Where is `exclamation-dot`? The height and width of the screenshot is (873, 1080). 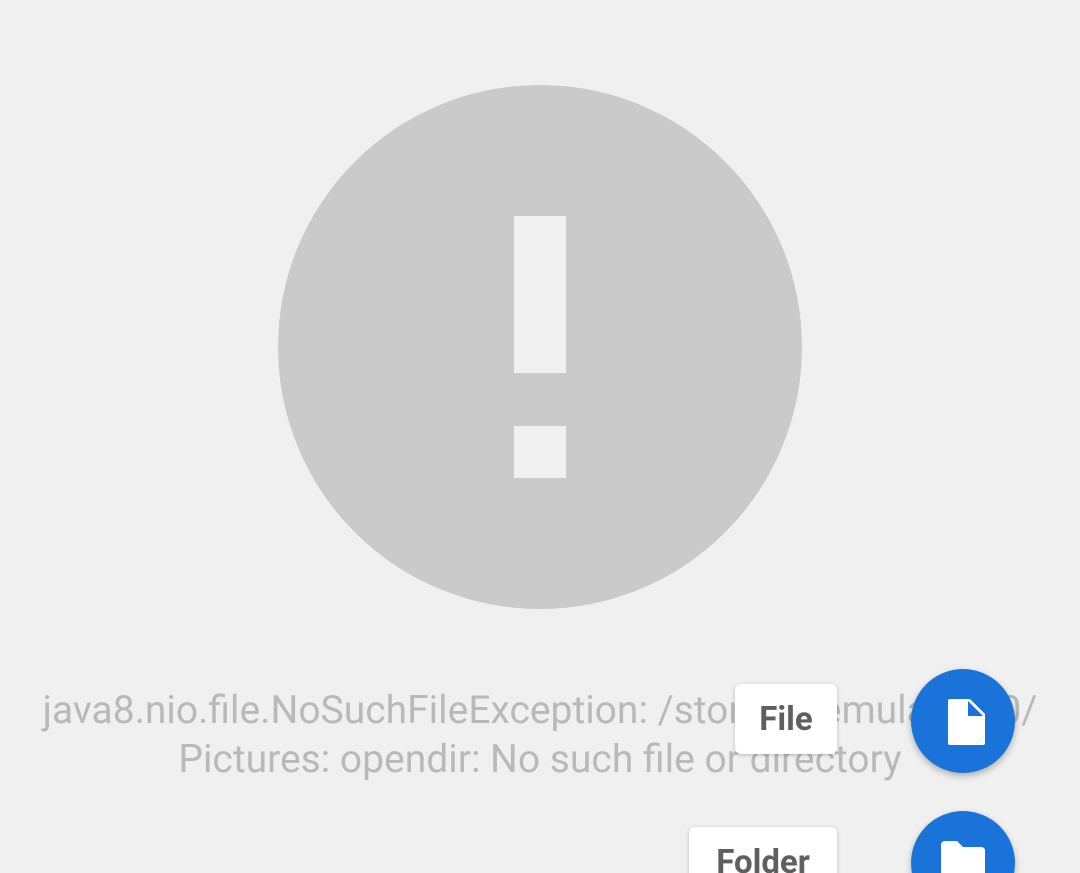
exclamation-dot is located at coordinates (540, 452).